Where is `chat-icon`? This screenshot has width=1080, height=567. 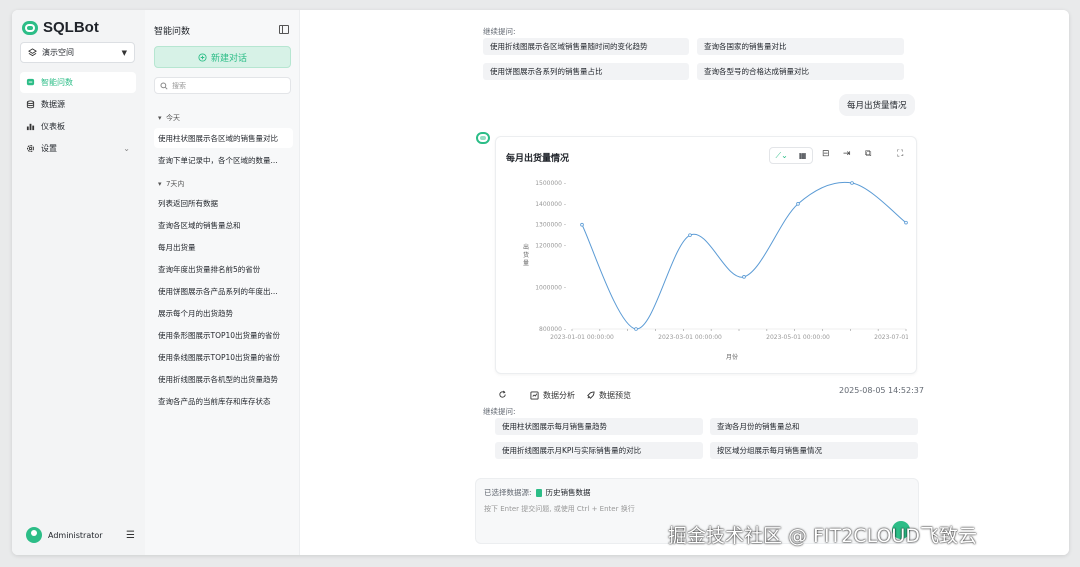
chat-icon is located at coordinates (30, 82).